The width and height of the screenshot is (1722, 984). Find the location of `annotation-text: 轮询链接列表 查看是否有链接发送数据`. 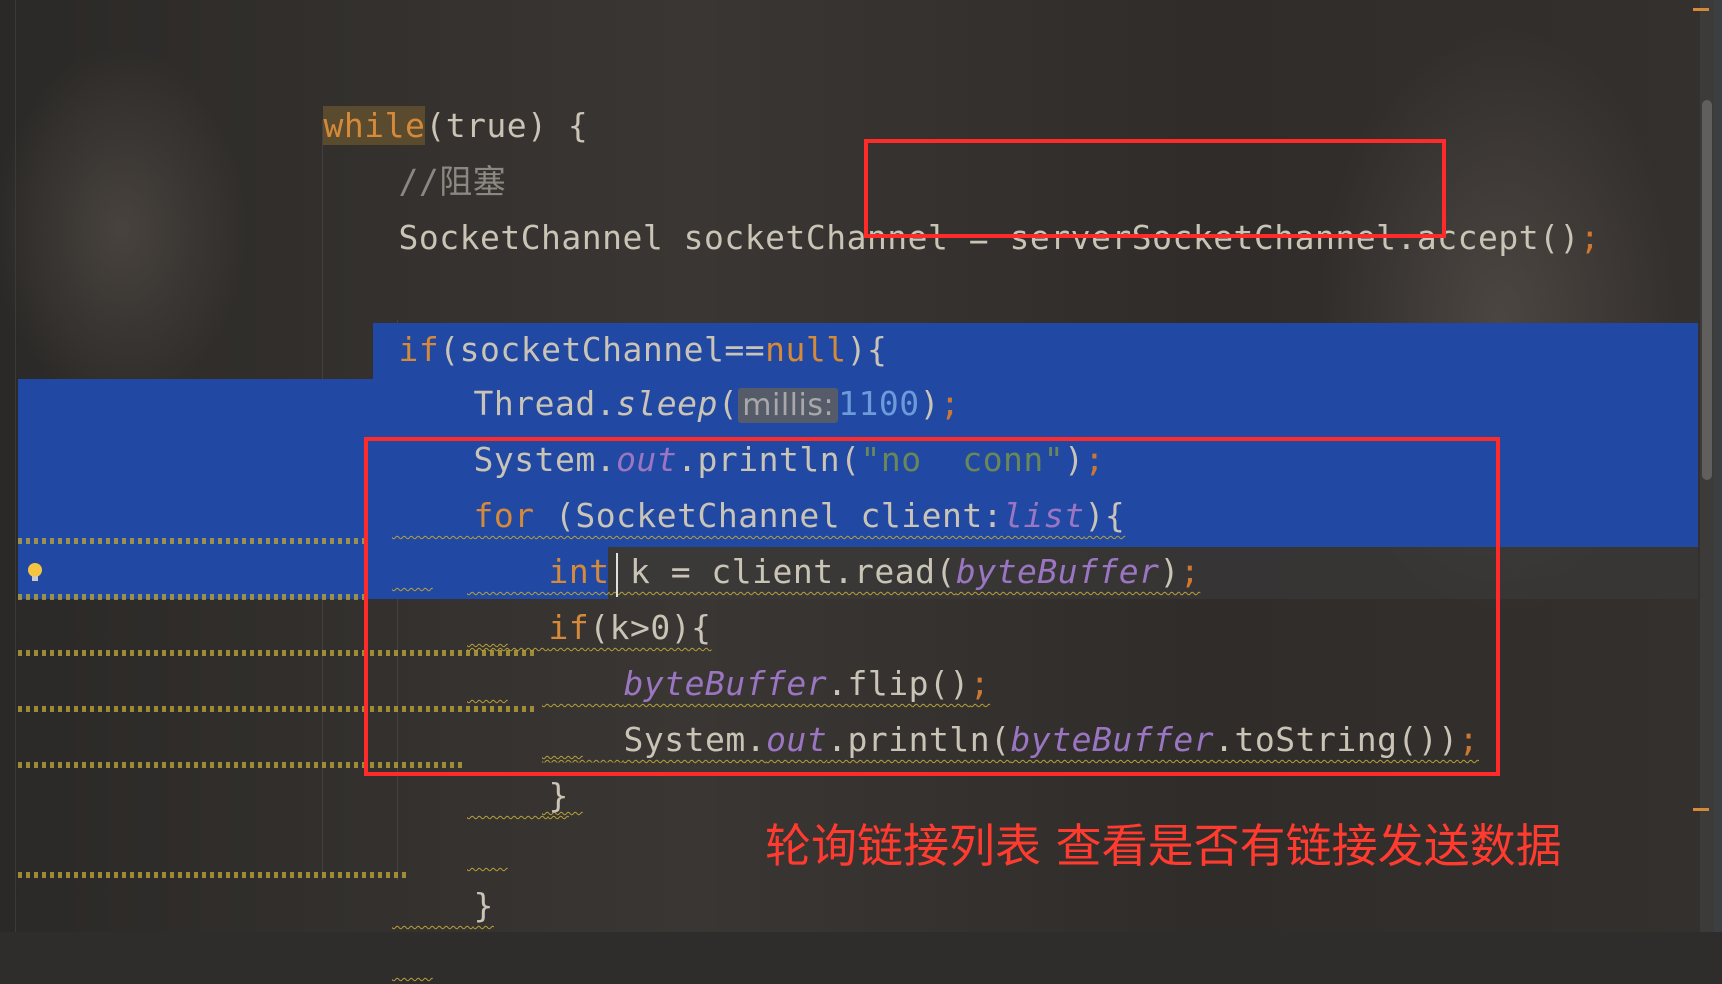

annotation-text: 轮询链接列表 查看是否有链接发送数据 is located at coordinates (1163, 846).